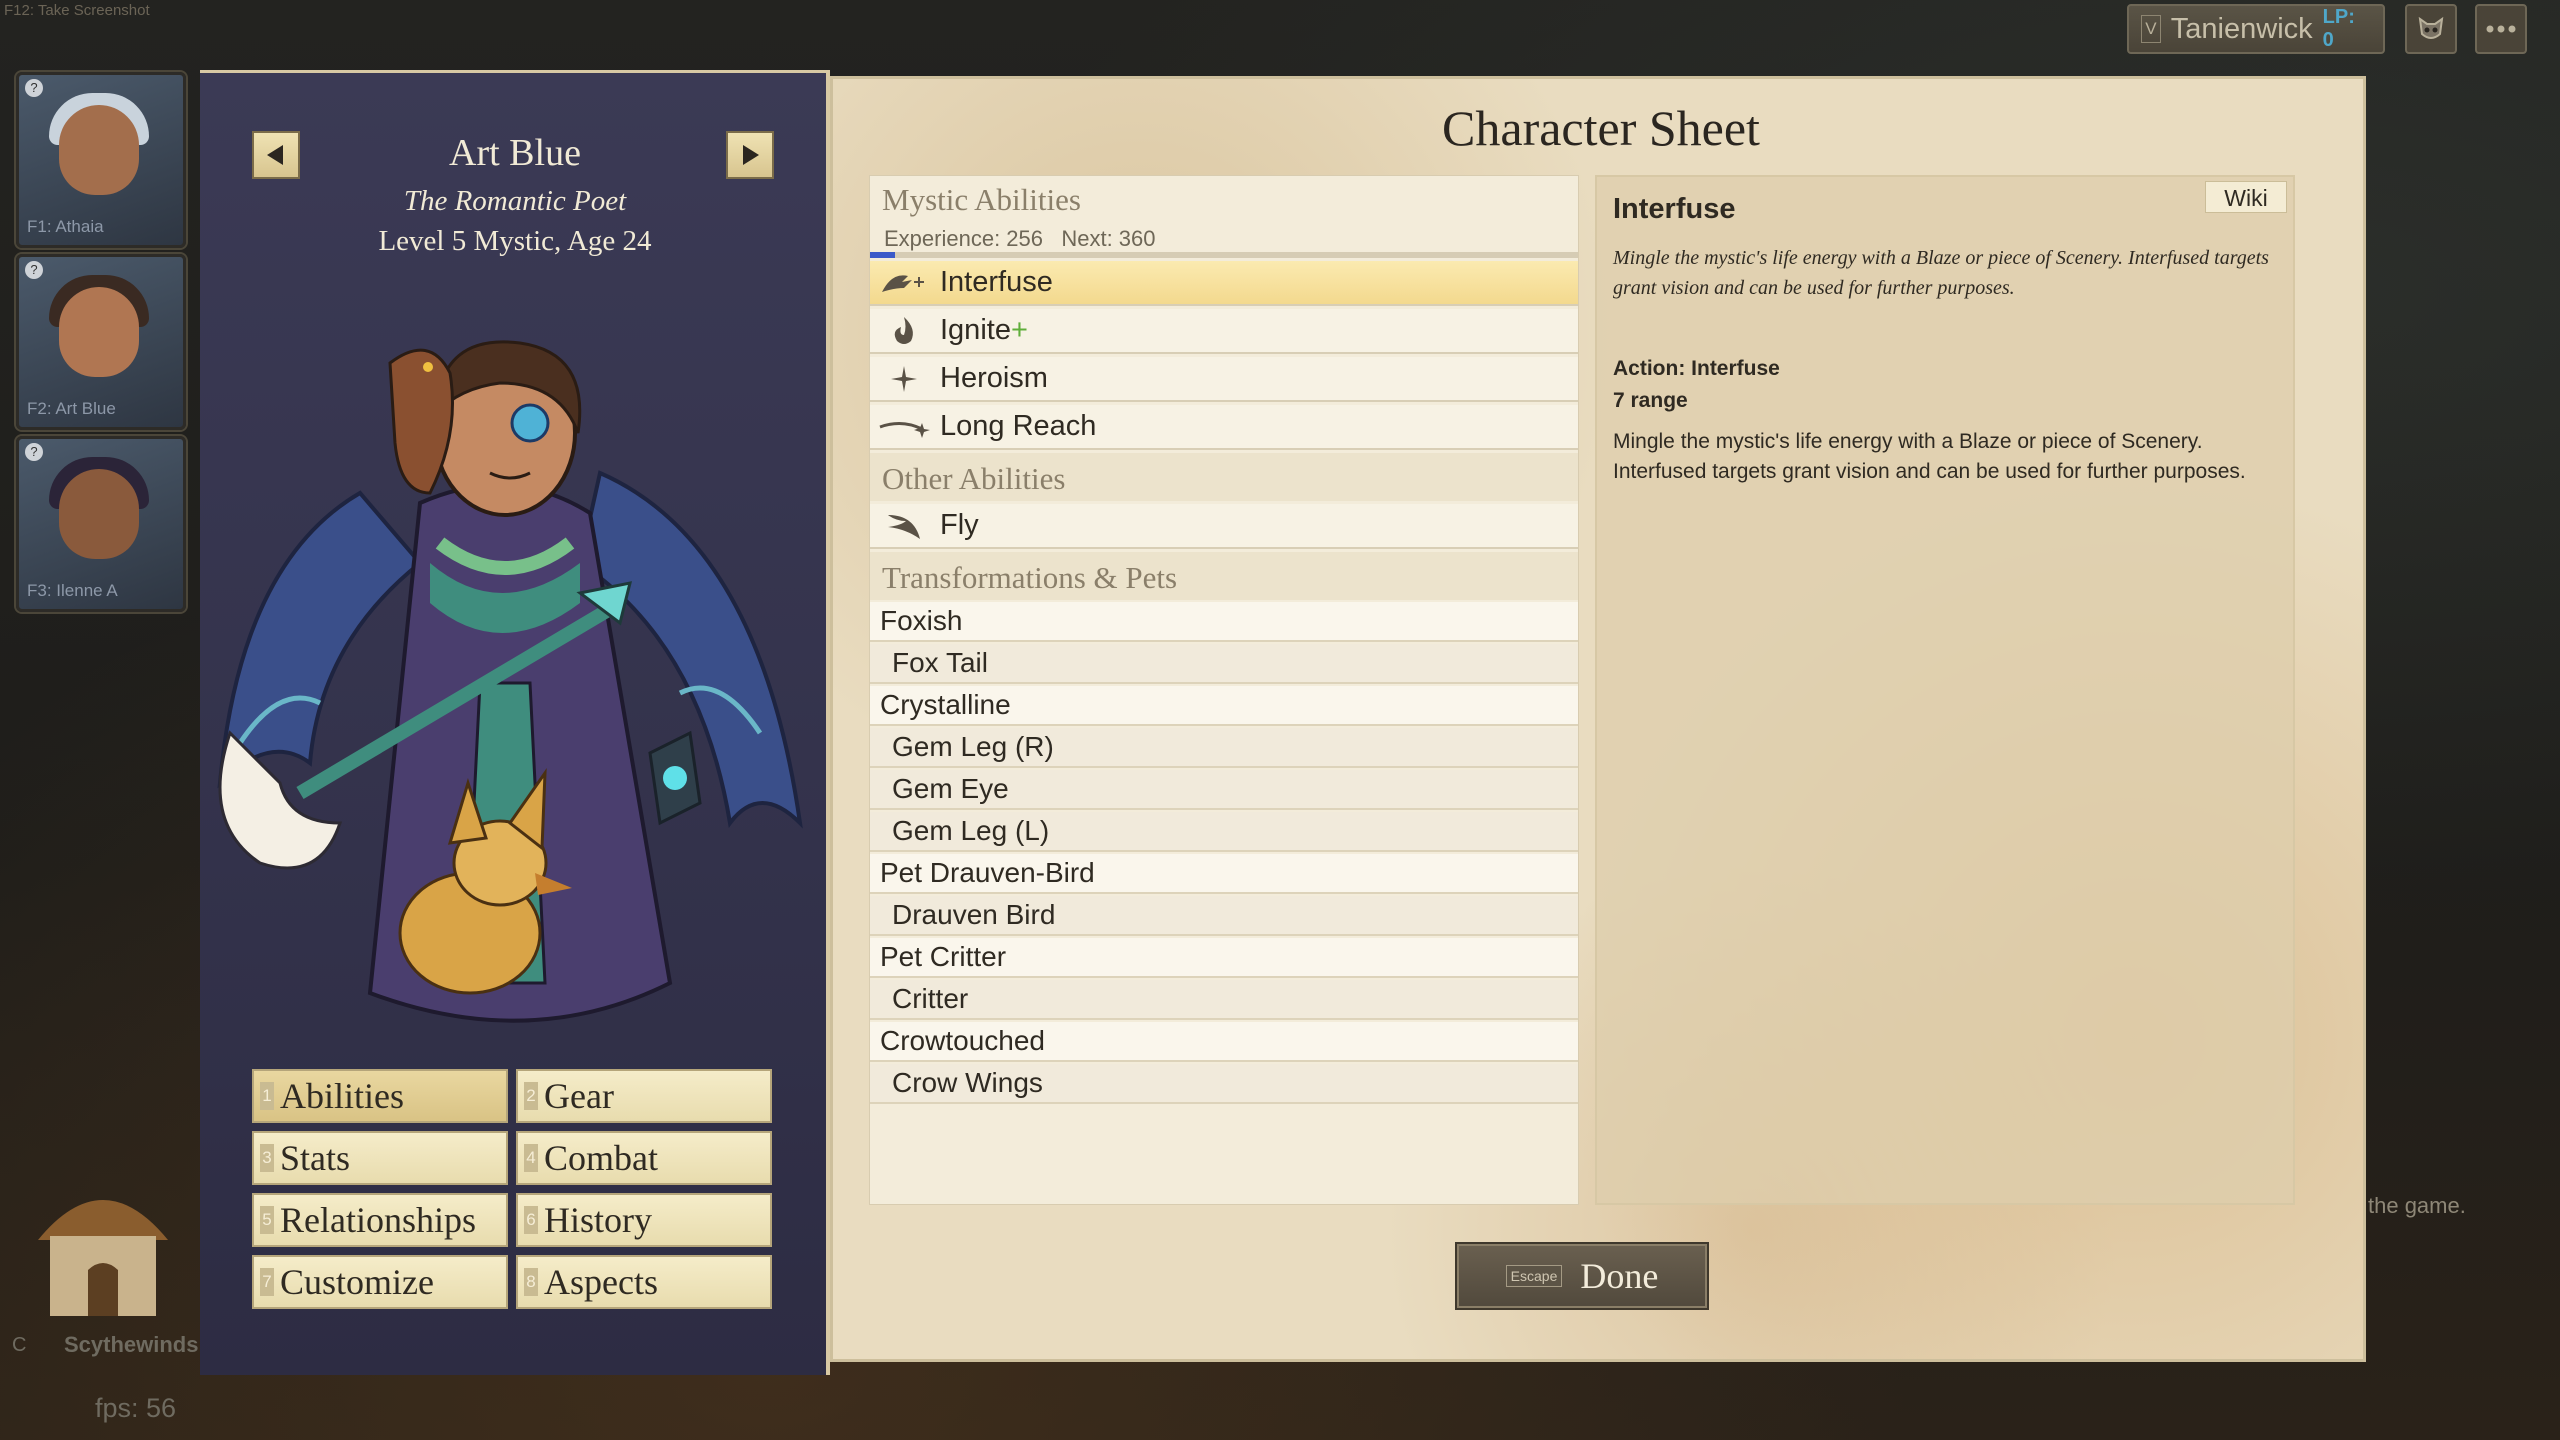 The width and height of the screenshot is (2560, 1440). I want to click on ability-interfuse: Interfuse, so click(1224, 283).